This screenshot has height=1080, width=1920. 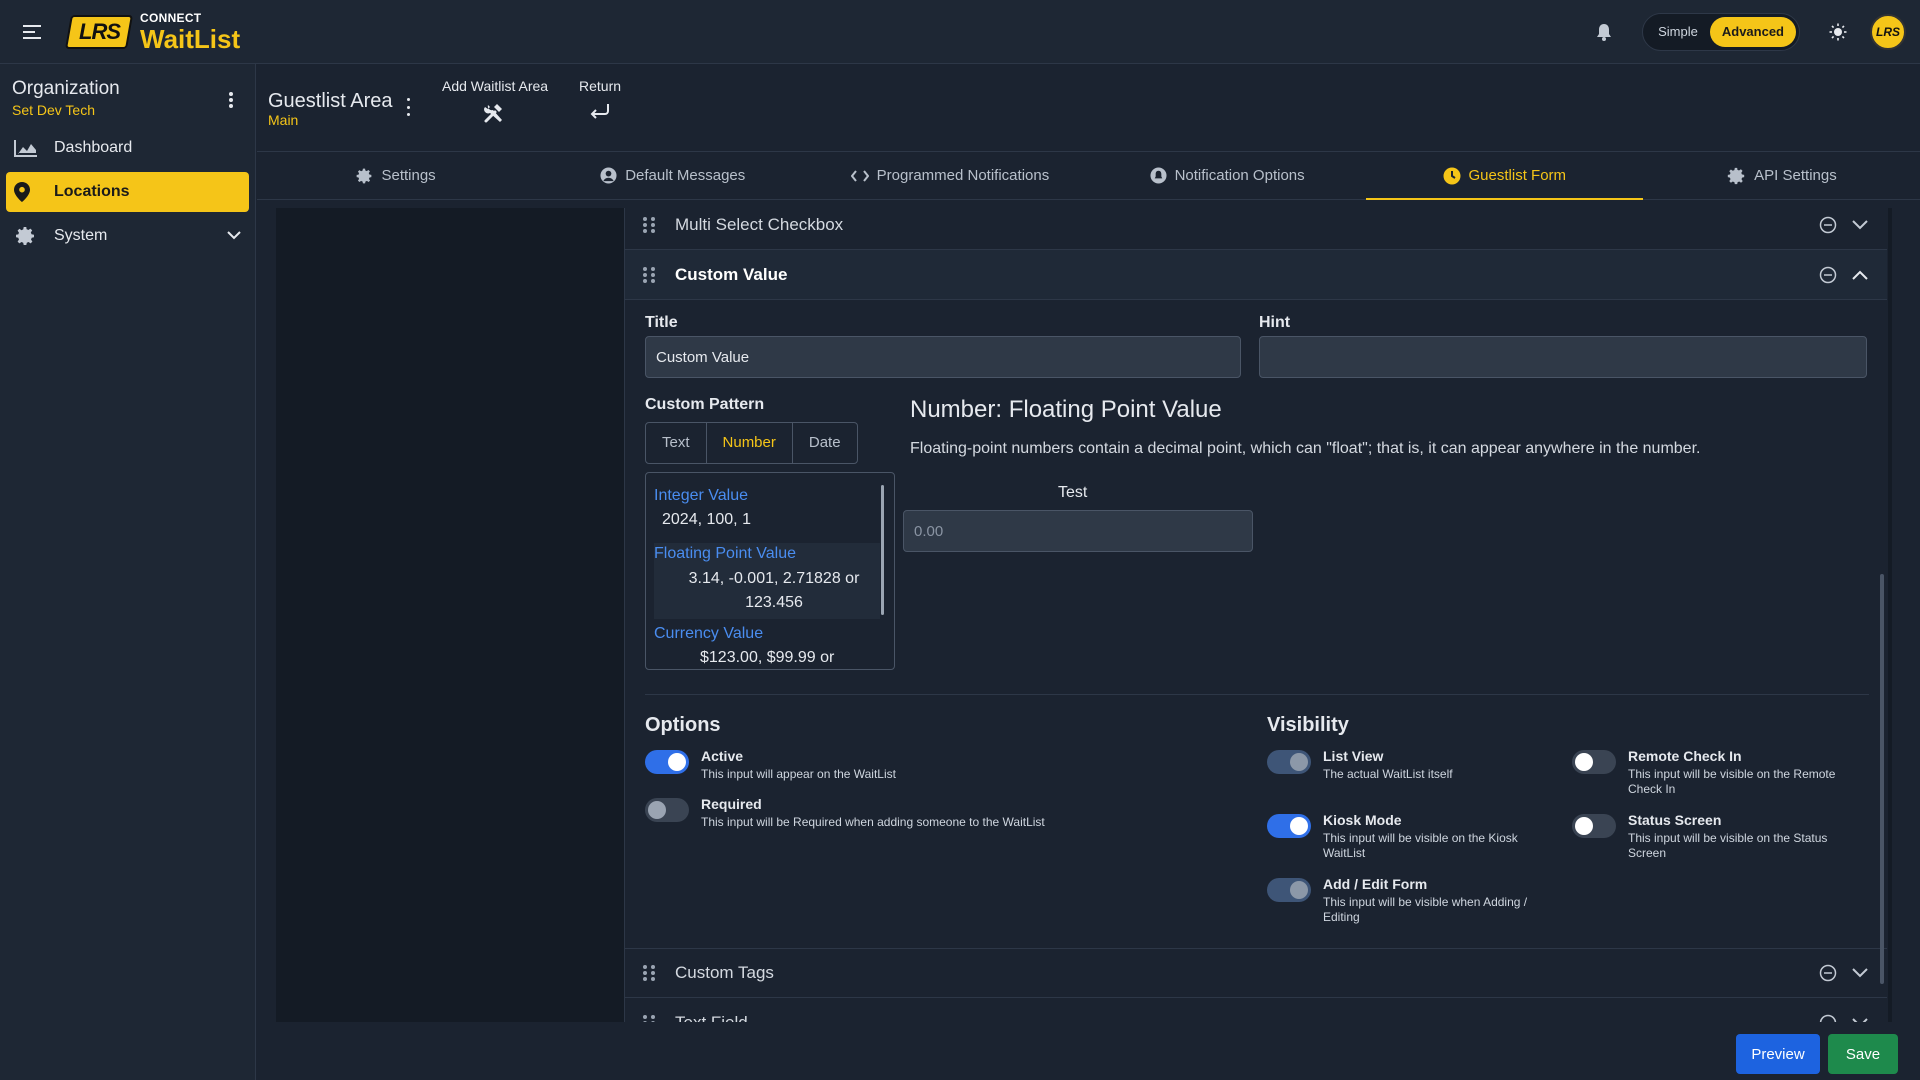 I want to click on pattern-tab-text: Text, so click(x=676, y=443).